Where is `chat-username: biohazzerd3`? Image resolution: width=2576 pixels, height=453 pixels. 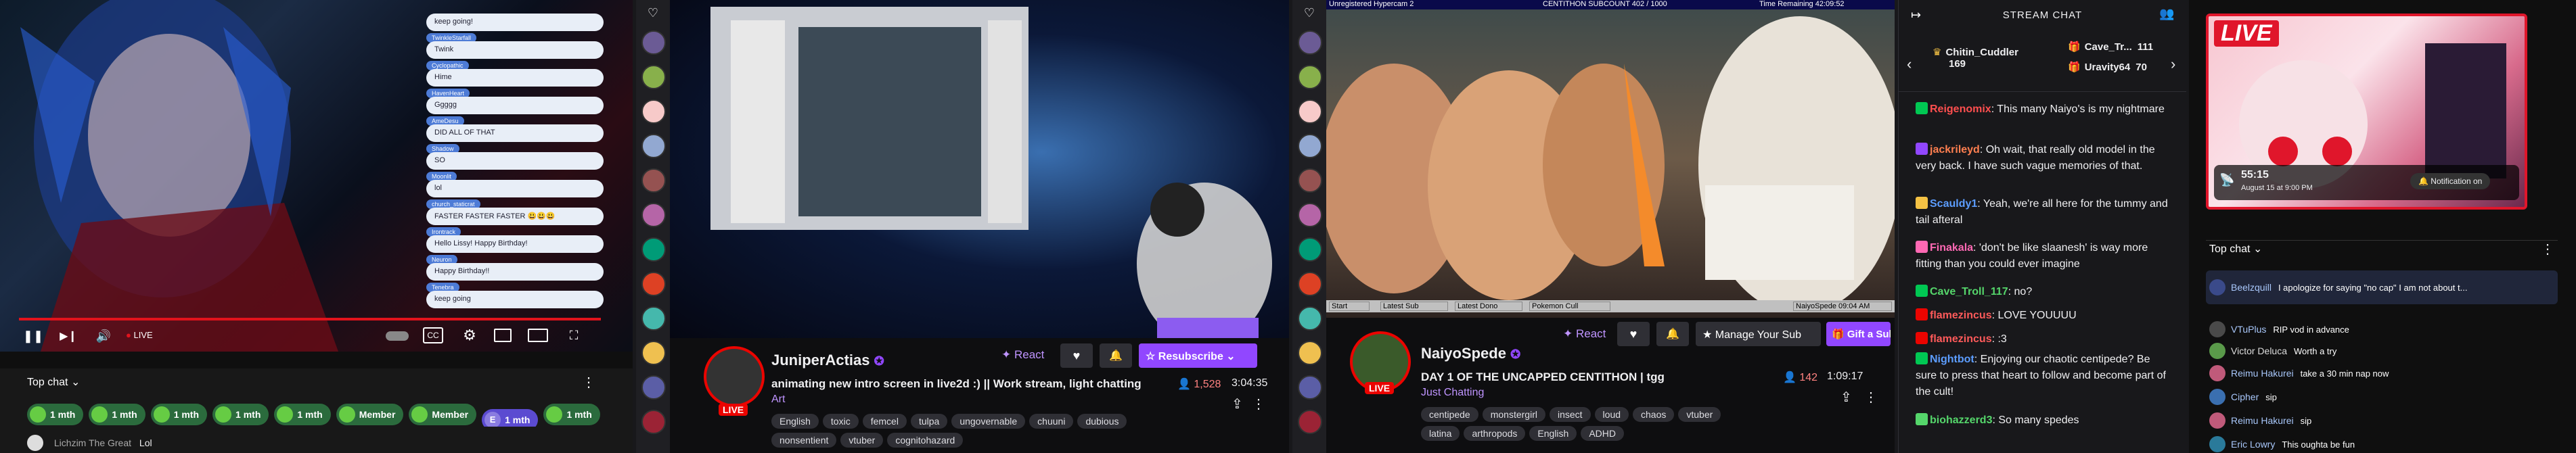
chat-username: biohazzerd3 is located at coordinates (1961, 420).